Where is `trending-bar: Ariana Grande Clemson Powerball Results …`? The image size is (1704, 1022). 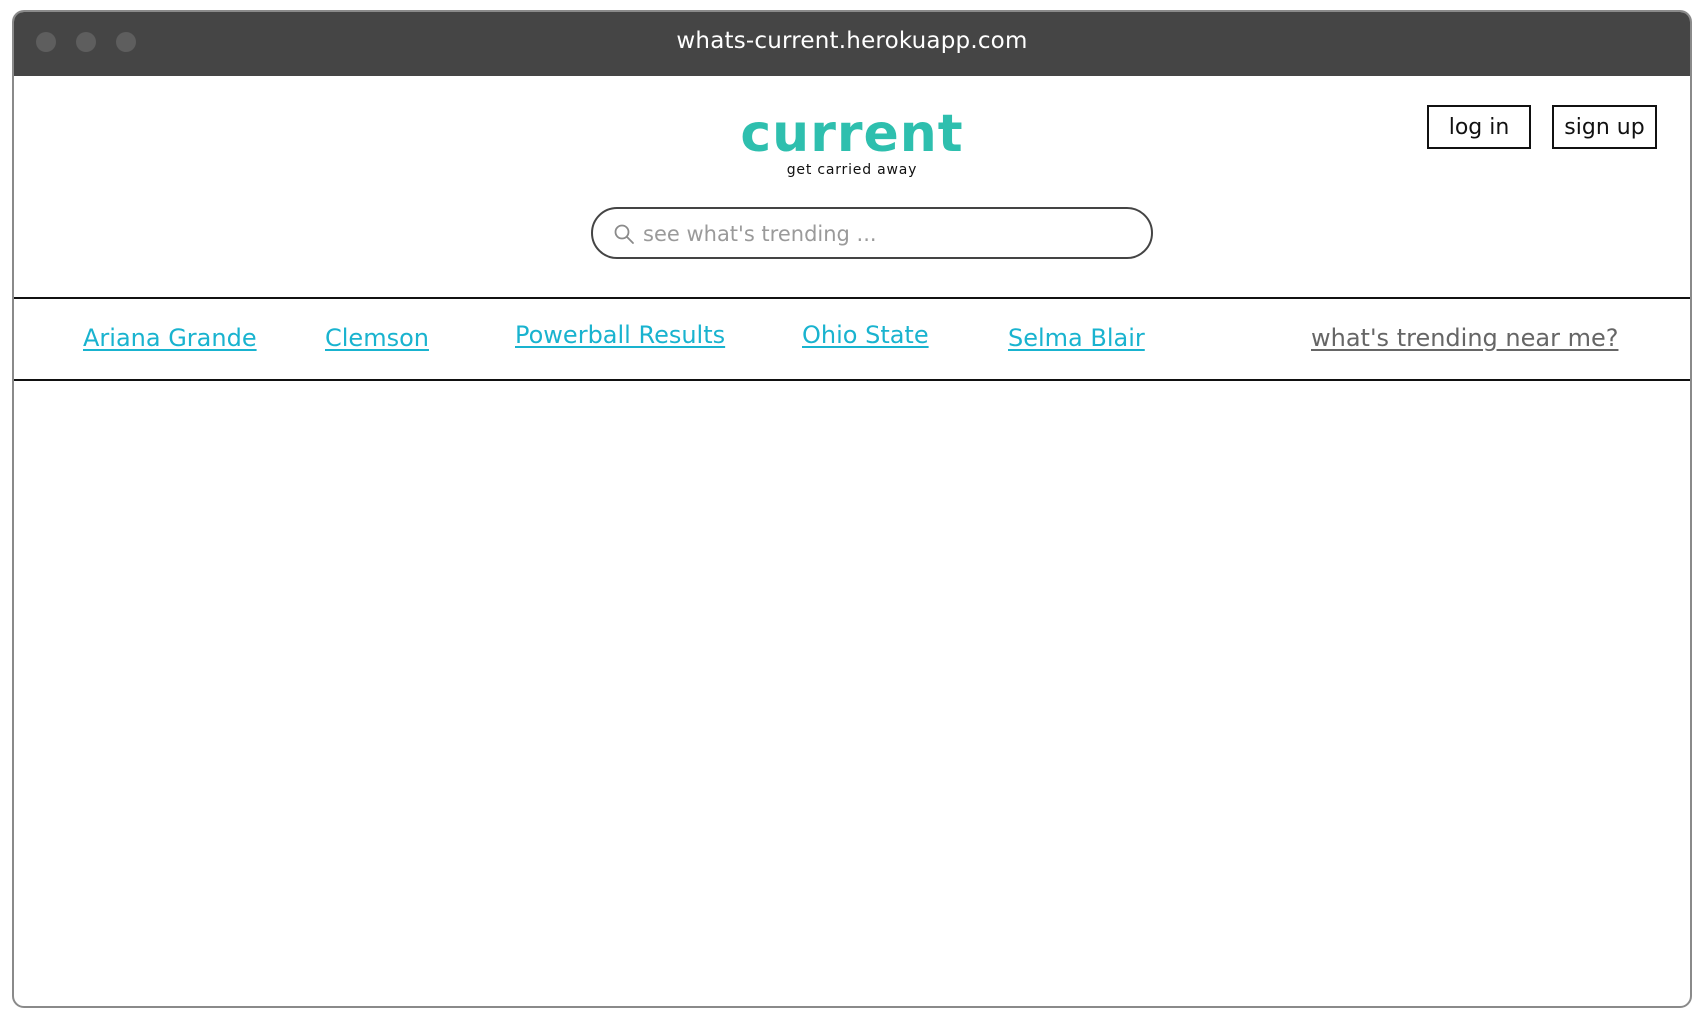 trending-bar: Ariana Grande Clemson Powerball Results … is located at coordinates (852, 339).